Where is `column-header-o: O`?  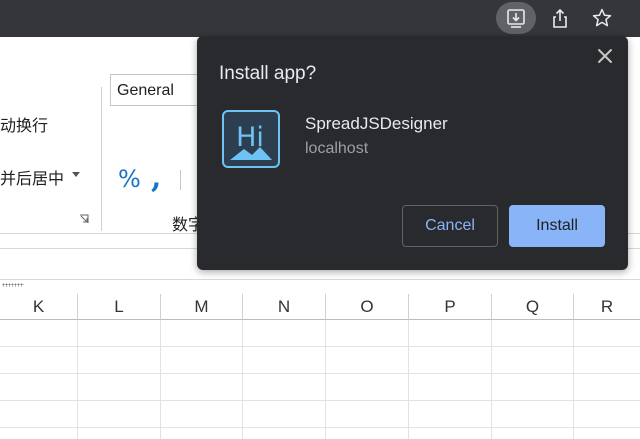
column-header-o: O is located at coordinates (367, 307).